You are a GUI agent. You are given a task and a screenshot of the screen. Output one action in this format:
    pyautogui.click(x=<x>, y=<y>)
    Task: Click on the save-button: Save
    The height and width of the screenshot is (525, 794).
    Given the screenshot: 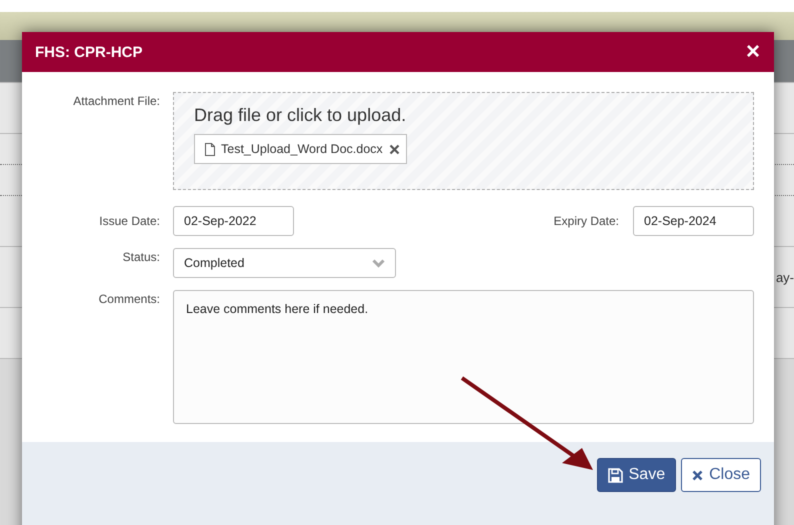 What is the action you would take?
    pyautogui.click(x=636, y=475)
    